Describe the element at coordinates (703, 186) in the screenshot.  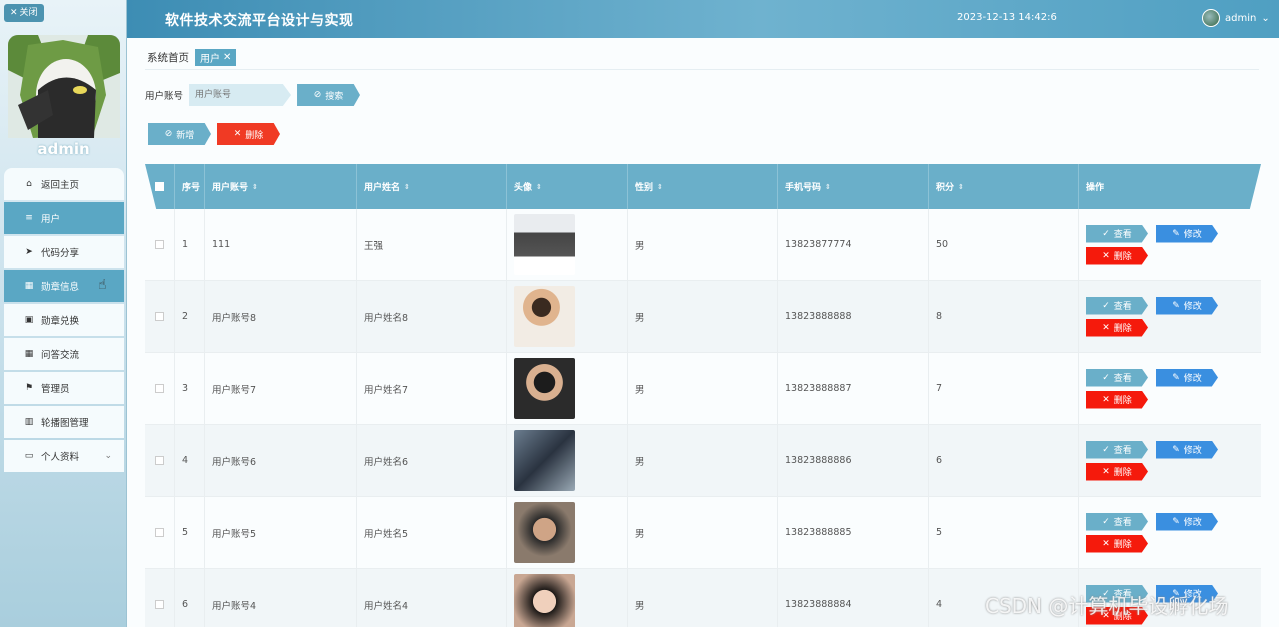
I see `header-gender: 性别 ⇕` at that location.